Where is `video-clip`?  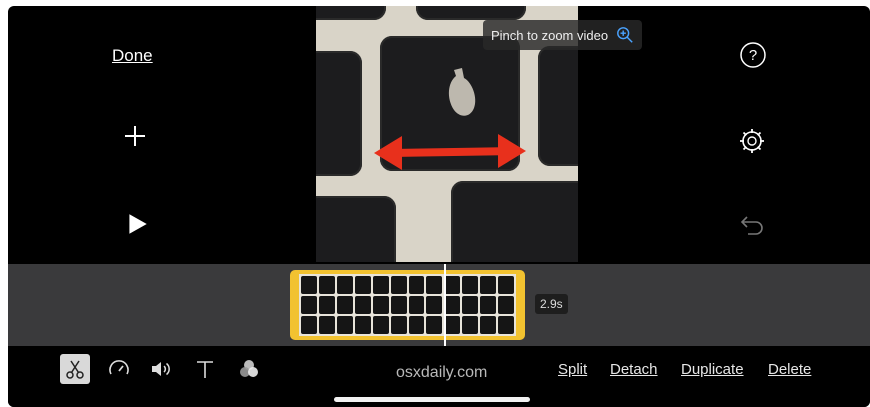
video-clip is located at coordinates (407, 305).